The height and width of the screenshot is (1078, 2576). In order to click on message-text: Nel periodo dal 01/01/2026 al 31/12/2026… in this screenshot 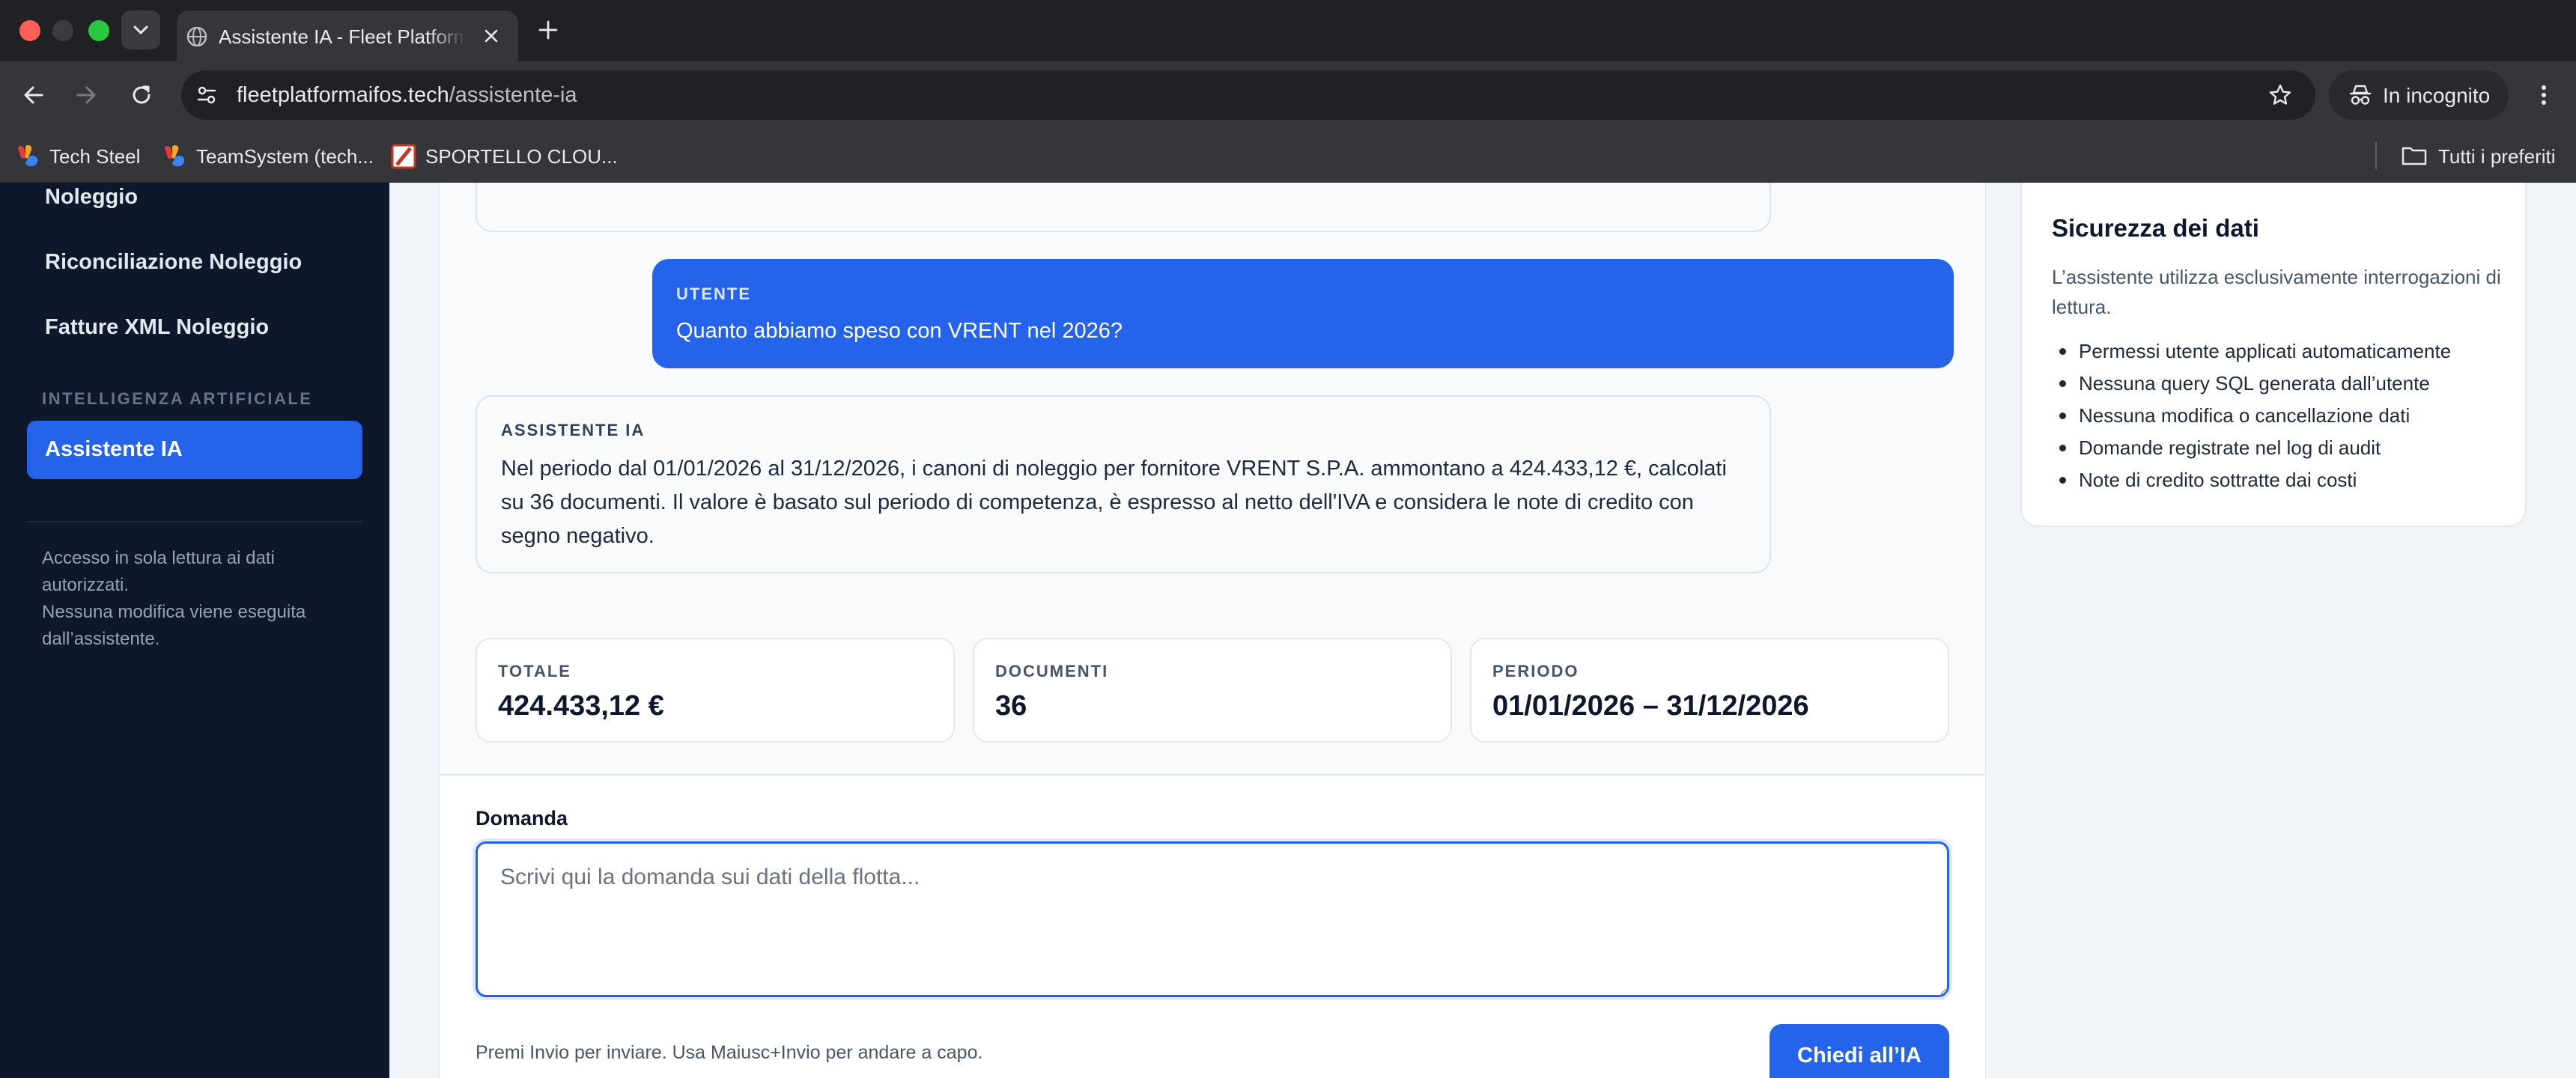, I will do `click(1114, 502)`.